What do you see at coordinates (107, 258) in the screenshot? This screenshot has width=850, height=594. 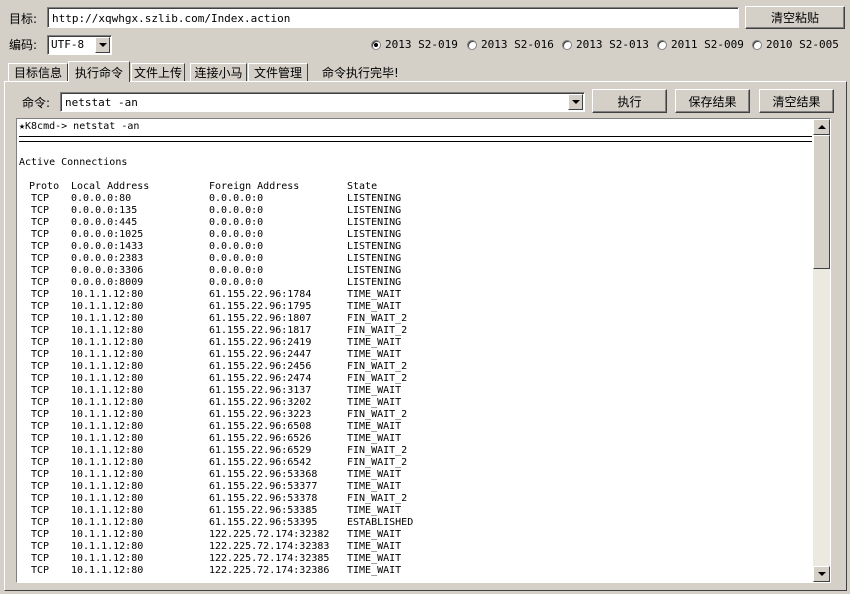 I see `row-local-address: 0.0.0.0:2383` at bounding box center [107, 258].